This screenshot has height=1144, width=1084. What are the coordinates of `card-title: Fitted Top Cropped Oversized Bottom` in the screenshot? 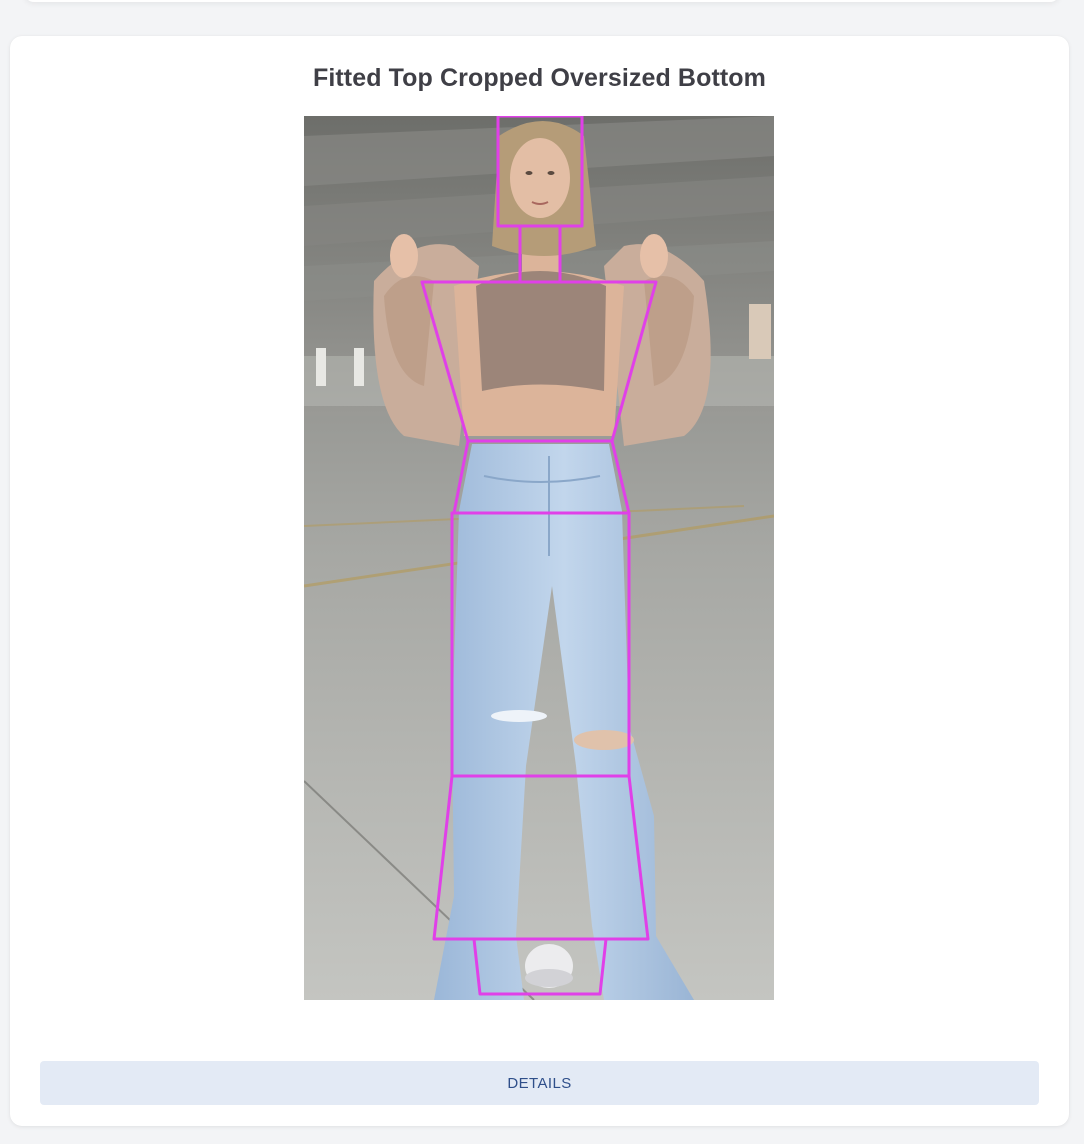 It's located at (539, 78).